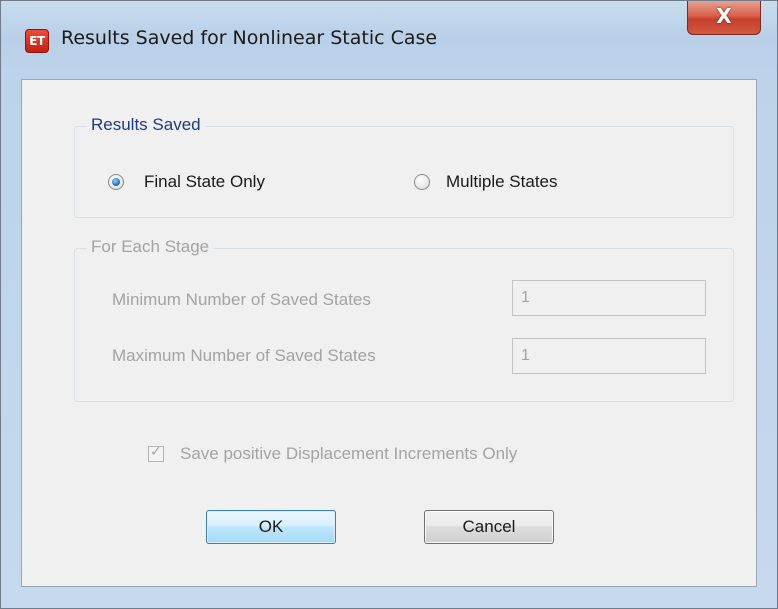 This screenshot has width=778, height=609. I want to click on radio-unselected-icon, so click(422, 182).